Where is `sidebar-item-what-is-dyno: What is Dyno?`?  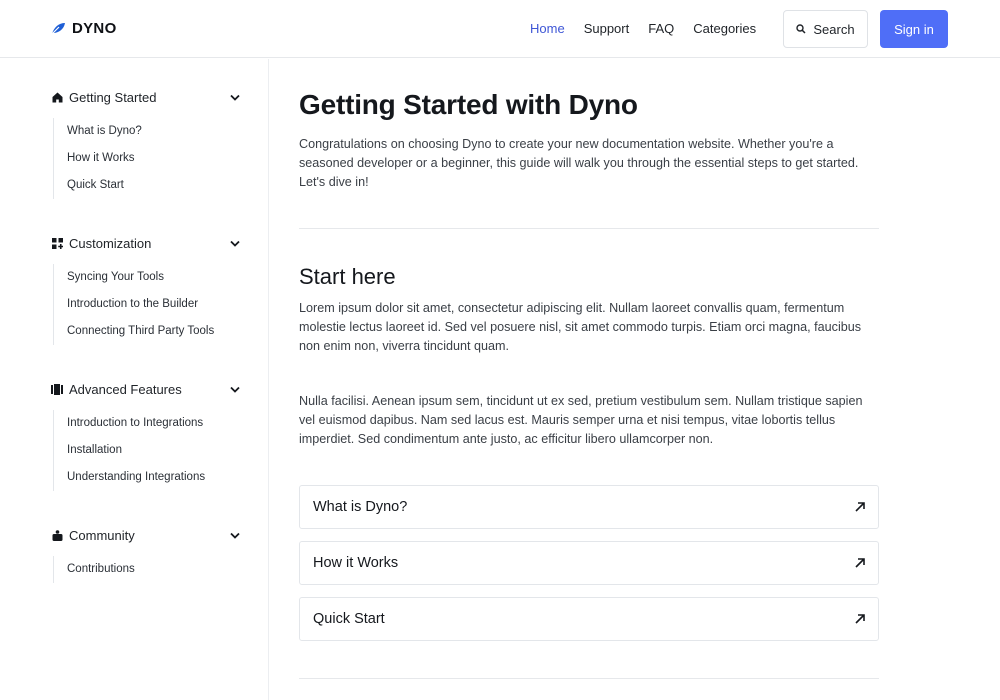
sidebar-item-what-is-dyno: What is Dyno? is located at coordinates (154, 131).